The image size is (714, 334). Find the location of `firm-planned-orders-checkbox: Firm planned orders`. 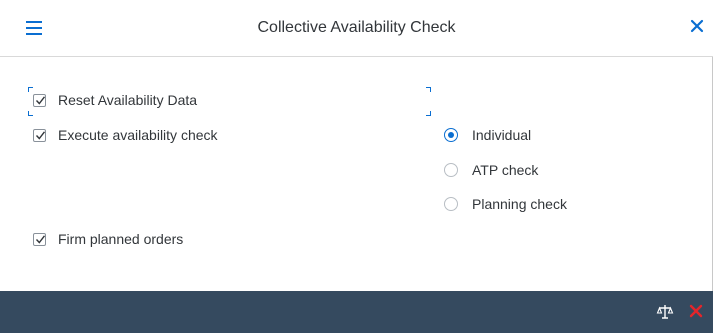

firm-planned-orders-checkbox: Firm planned orders is located at coordinates (108, 239).